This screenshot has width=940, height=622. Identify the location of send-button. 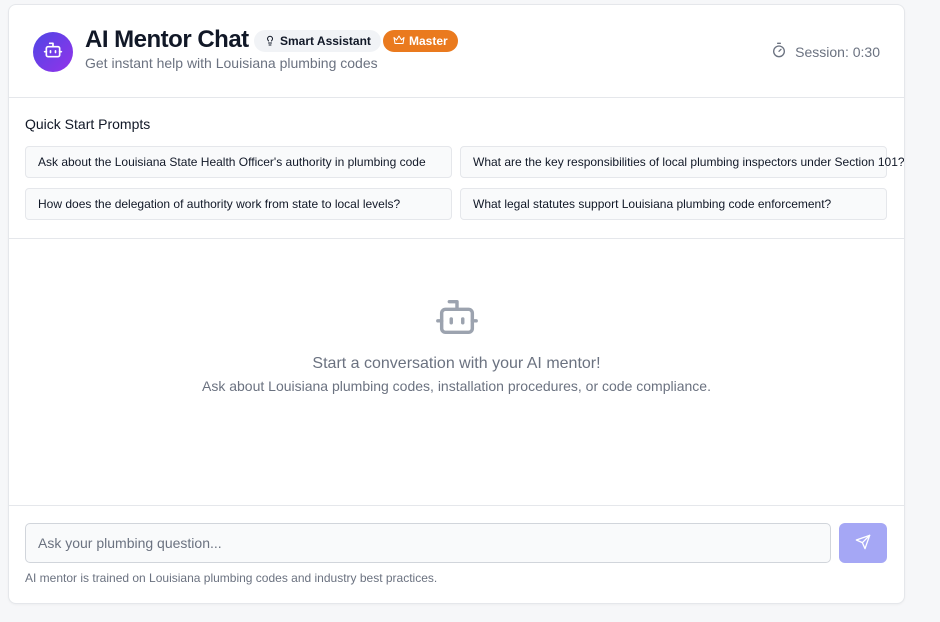
(863, 543).